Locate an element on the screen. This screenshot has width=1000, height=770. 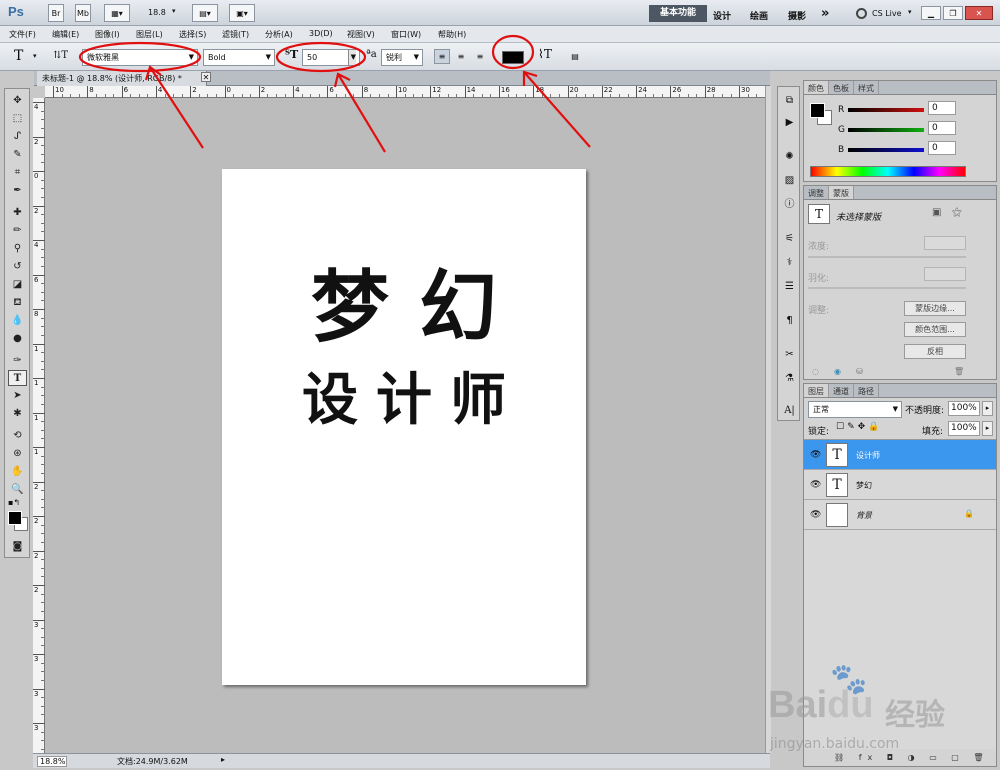
eyedropper-tool-icon: ✒ is located at coordinates (17, 191).